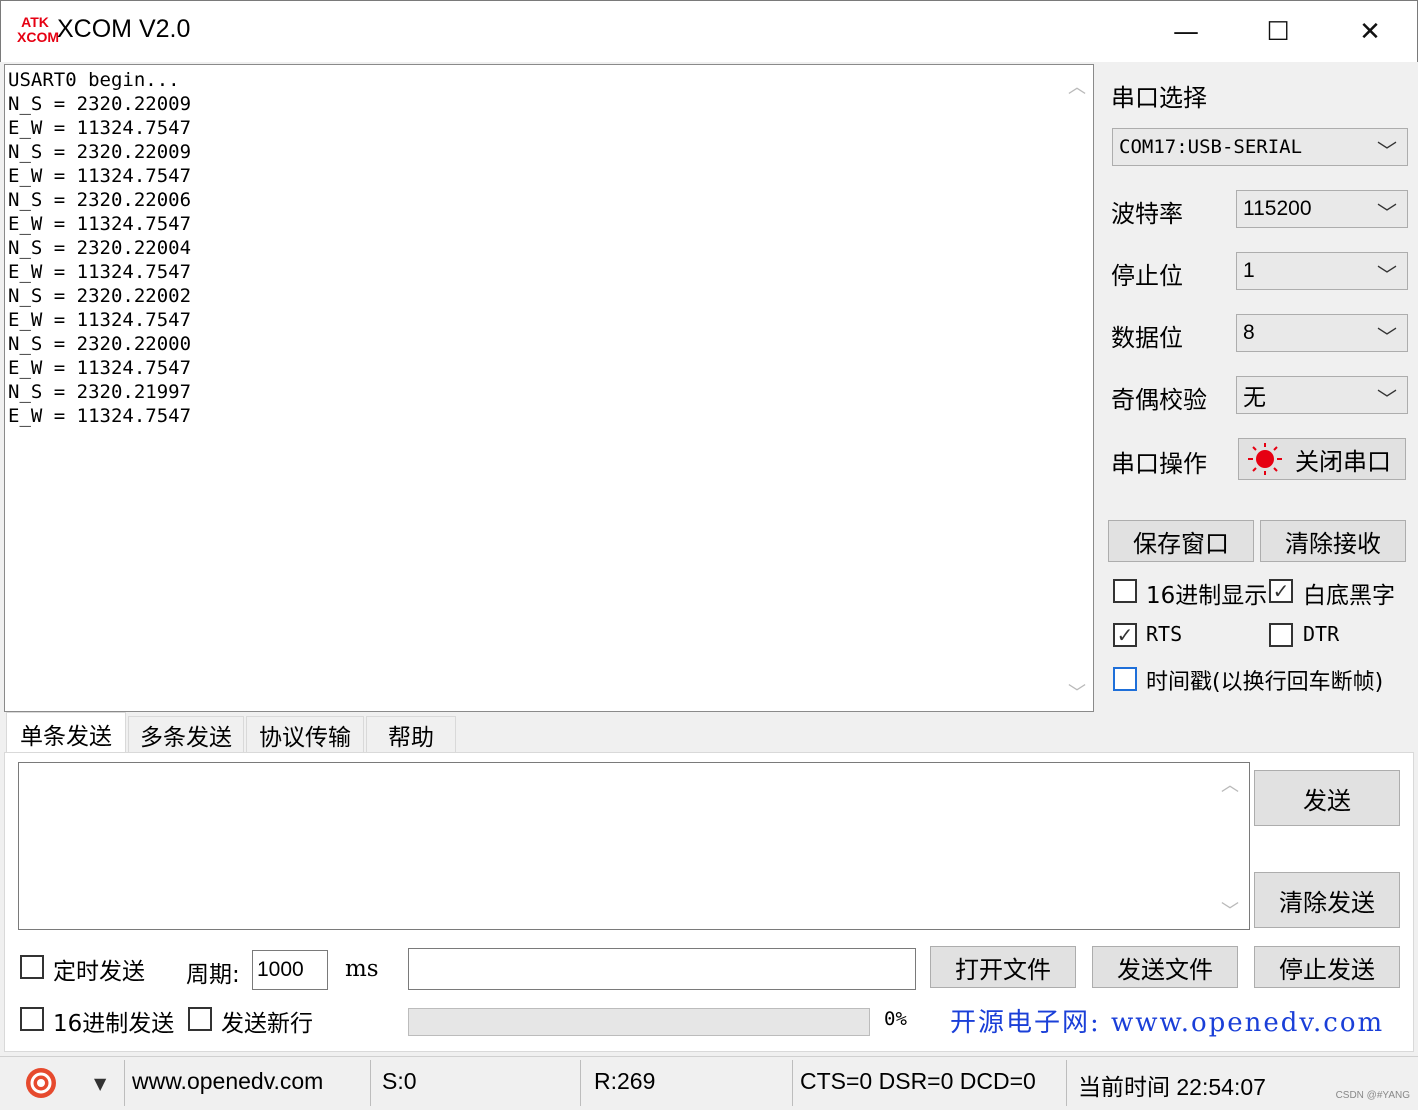  What do you see at coordinates (1327, 967) in the screenshot?
I see `stop-send-button: 停止发送` at bounding box center [1327, 967].